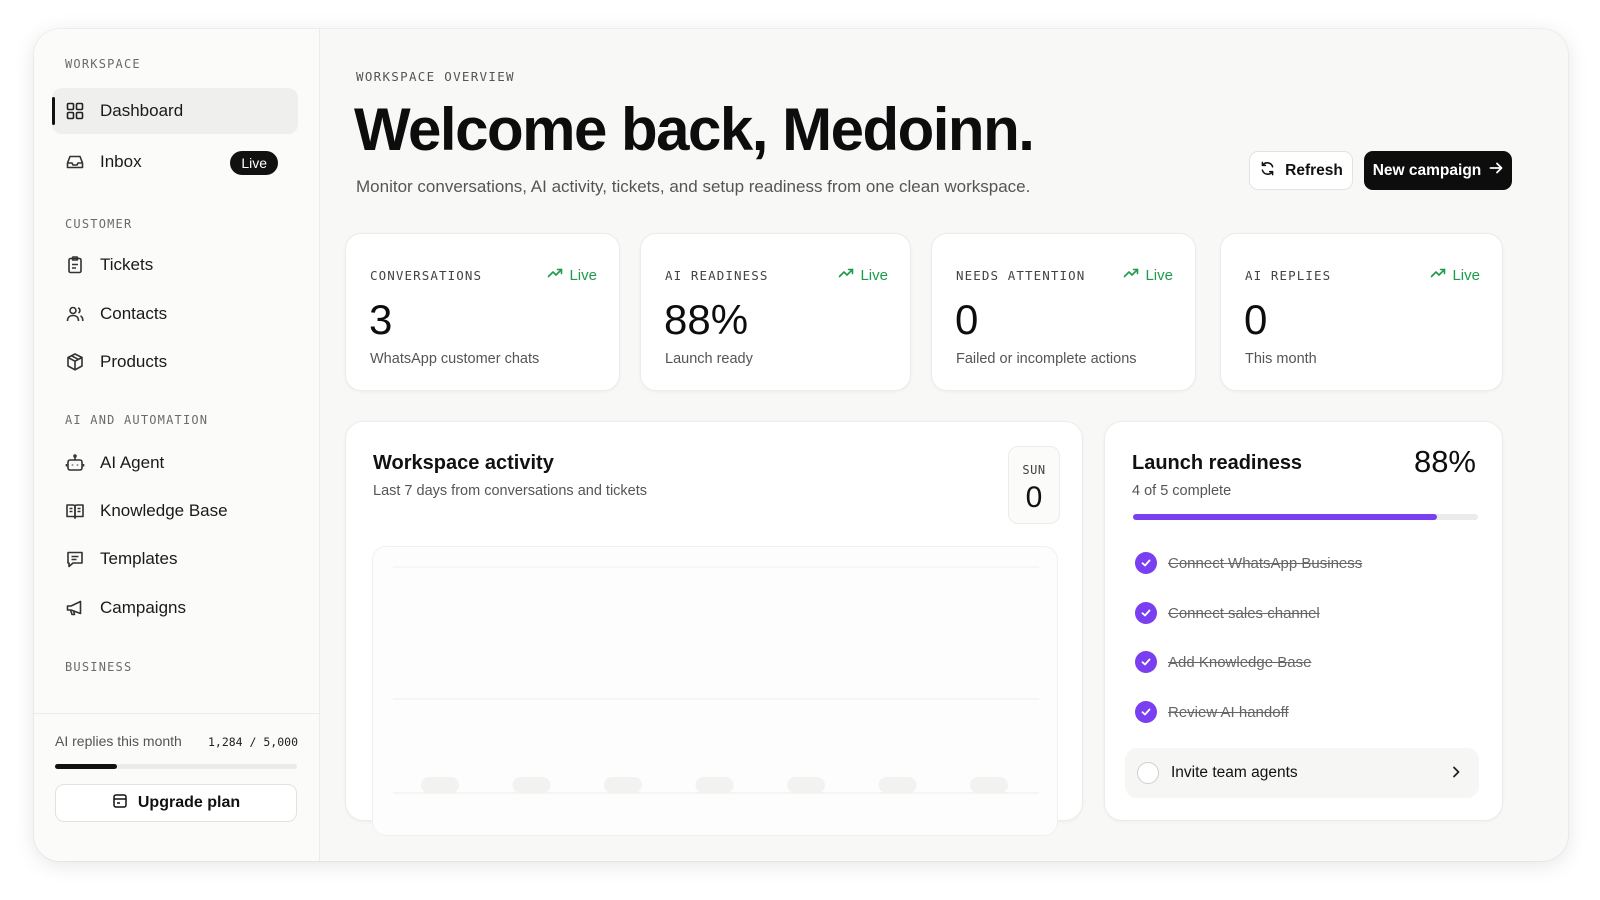 Image resolution: width=1600 pixels, height=900 pixels. Describe the element at coordinates (75, 559) in the screenshot. I see `message-icon` at that location.